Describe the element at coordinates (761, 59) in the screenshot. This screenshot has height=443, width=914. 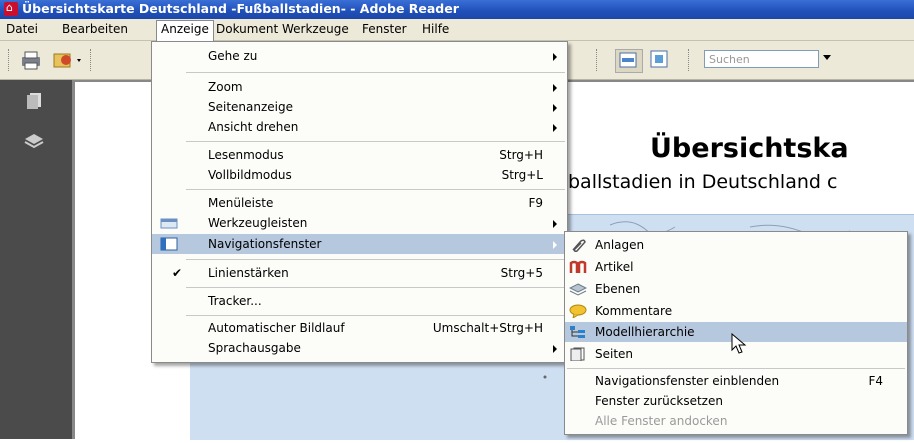
I see `search-input: Suchen` at that location.